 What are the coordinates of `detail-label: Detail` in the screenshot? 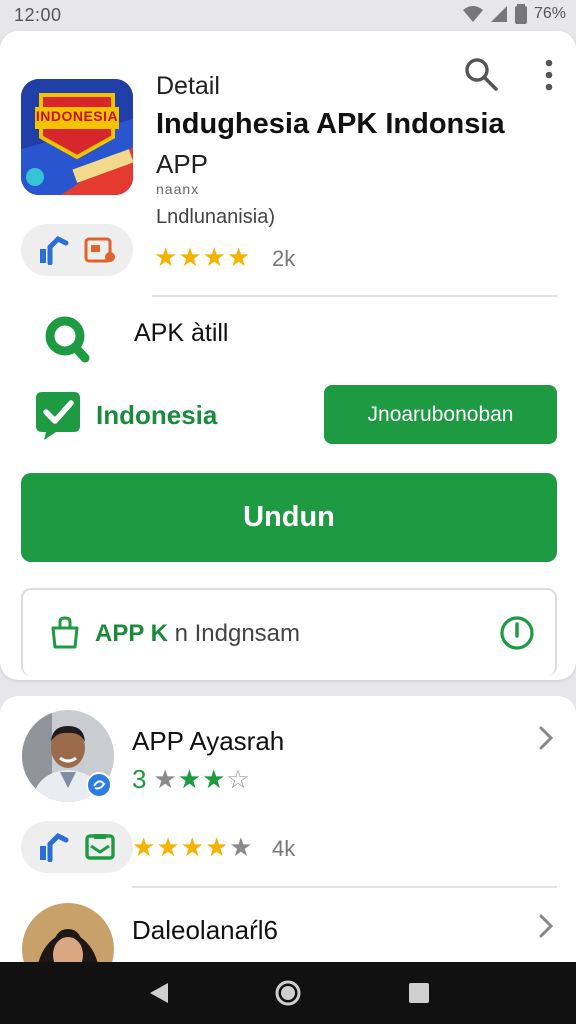 It's located at (188, 86).